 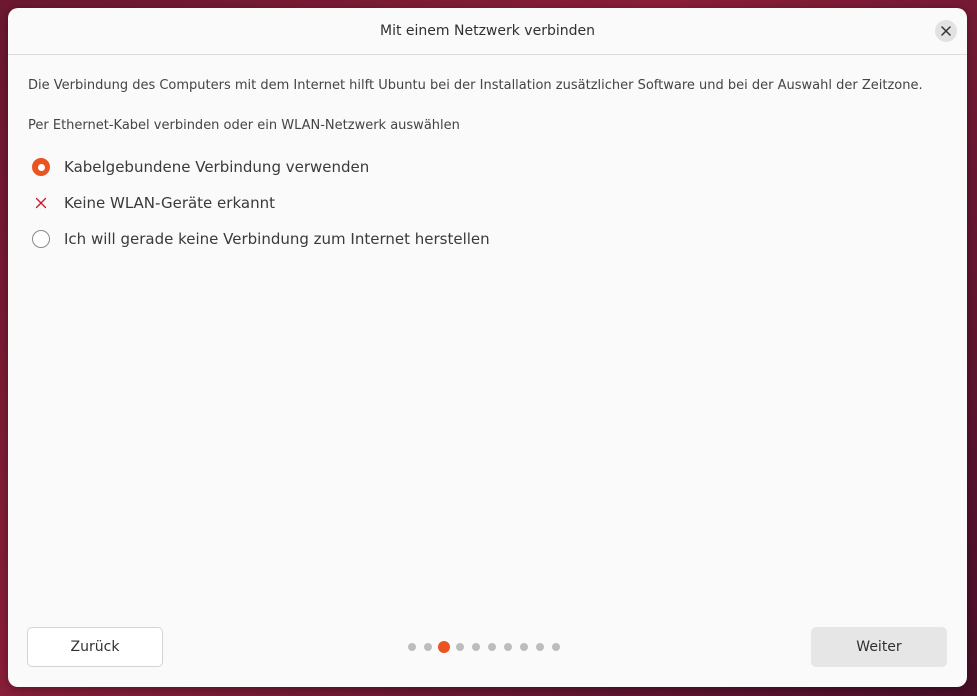 I want to click on x-icon, so click(x=41, y=203).